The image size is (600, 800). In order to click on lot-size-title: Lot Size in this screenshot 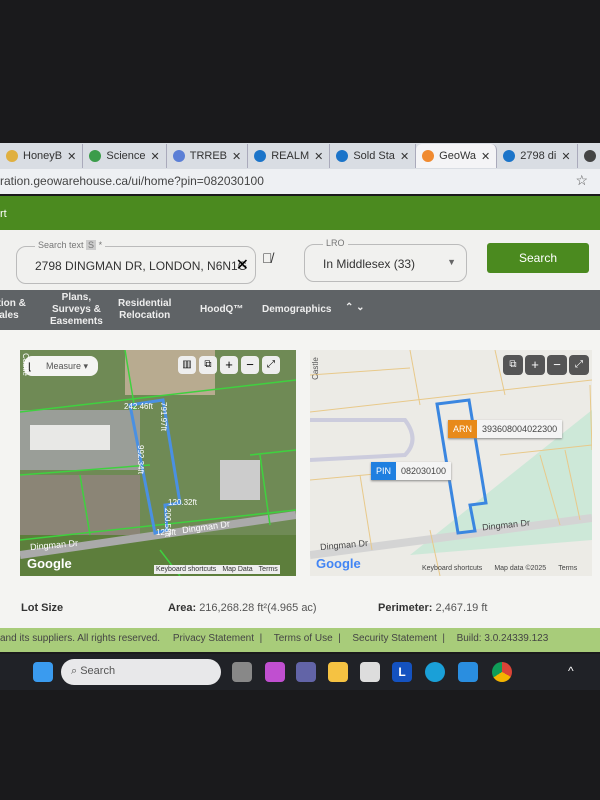, I will do `click(42, 608)`.